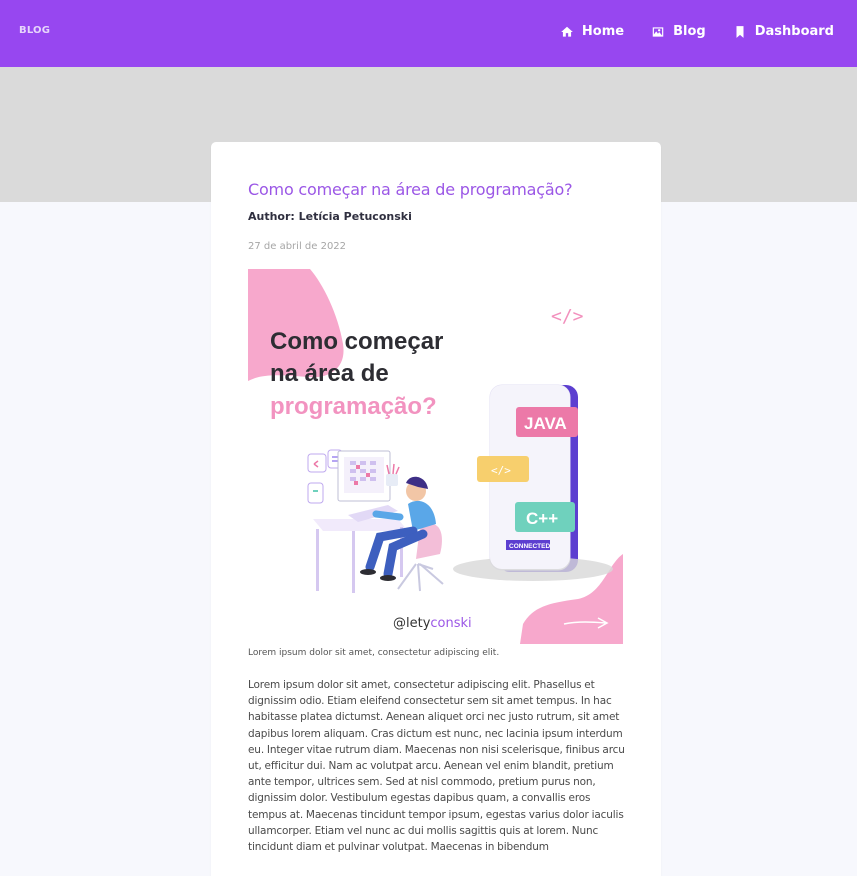 The image size is (857, 876). Describe the element at coordinates (330, 216) in the screenshot. I see `post-author: Author: Letícia Petuconski` at that location.